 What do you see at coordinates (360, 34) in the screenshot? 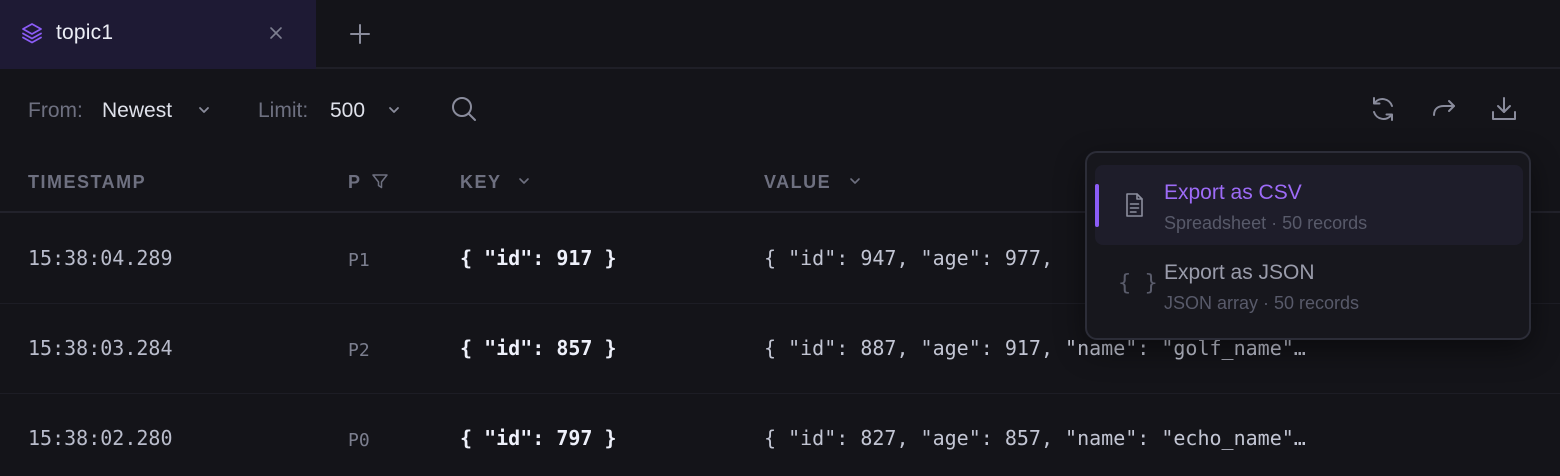
I see `new-tab-plus-icon` at bounding box center [360, 34].